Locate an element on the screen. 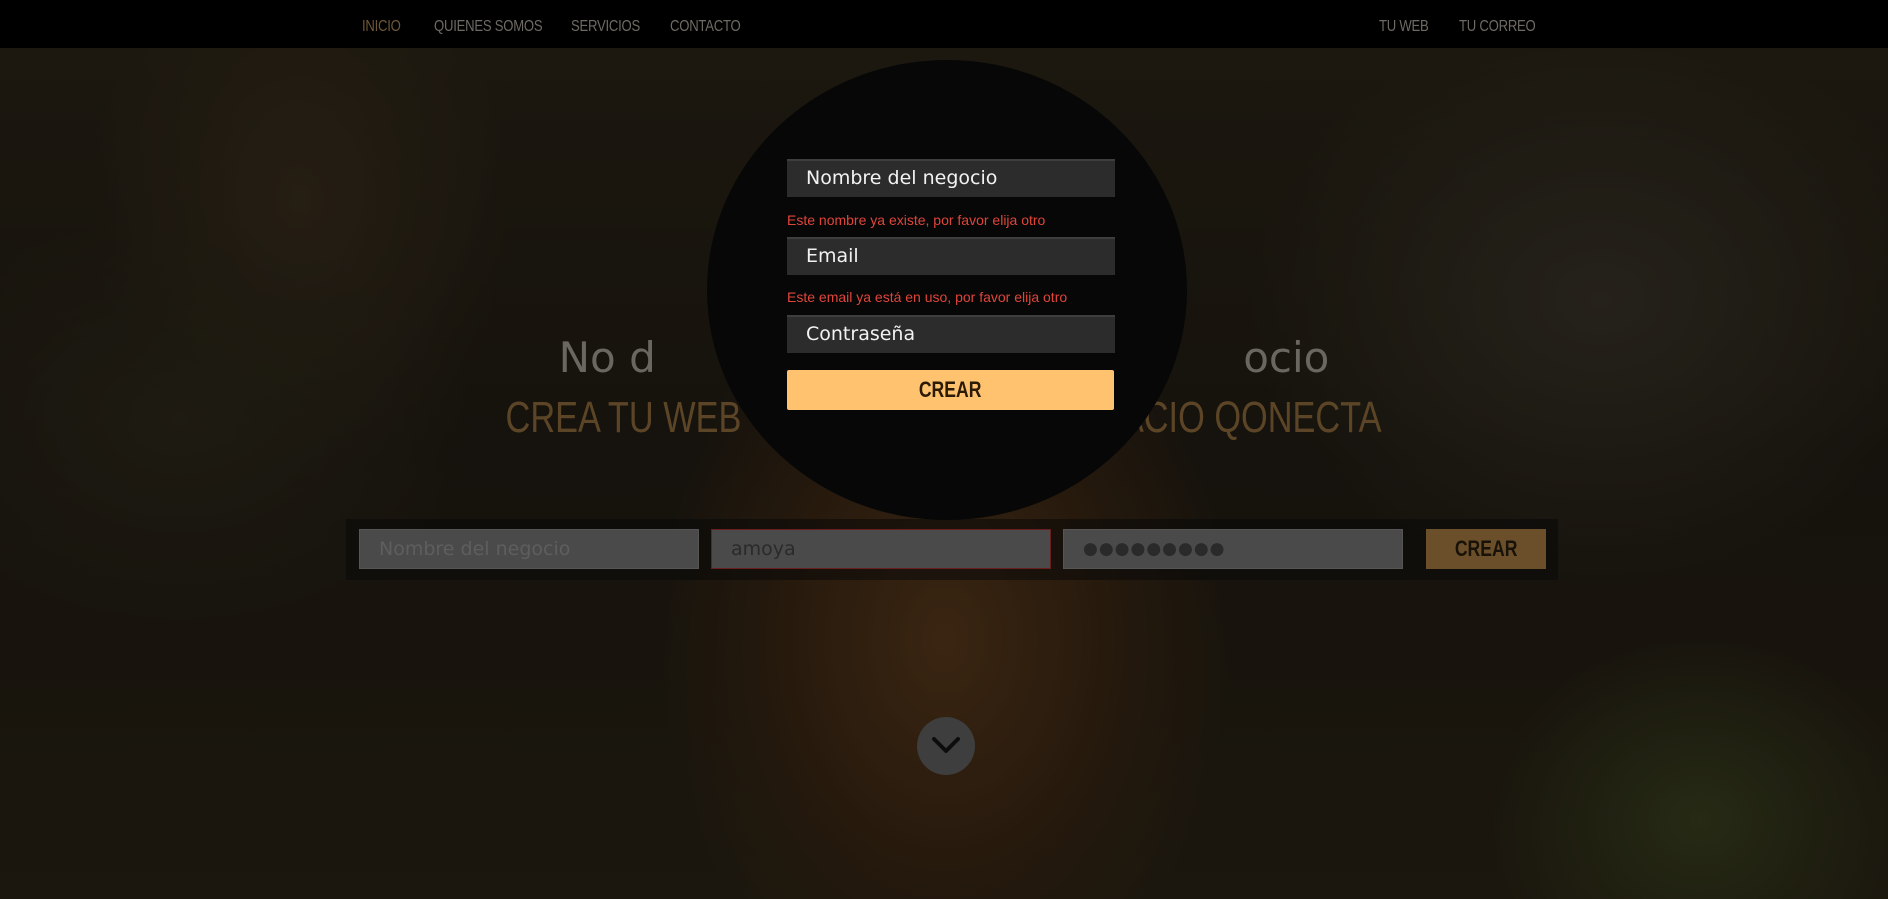 The image size is (1888, 899). nav-tu-web: TU WEB is located at coordinates (1404, 27).